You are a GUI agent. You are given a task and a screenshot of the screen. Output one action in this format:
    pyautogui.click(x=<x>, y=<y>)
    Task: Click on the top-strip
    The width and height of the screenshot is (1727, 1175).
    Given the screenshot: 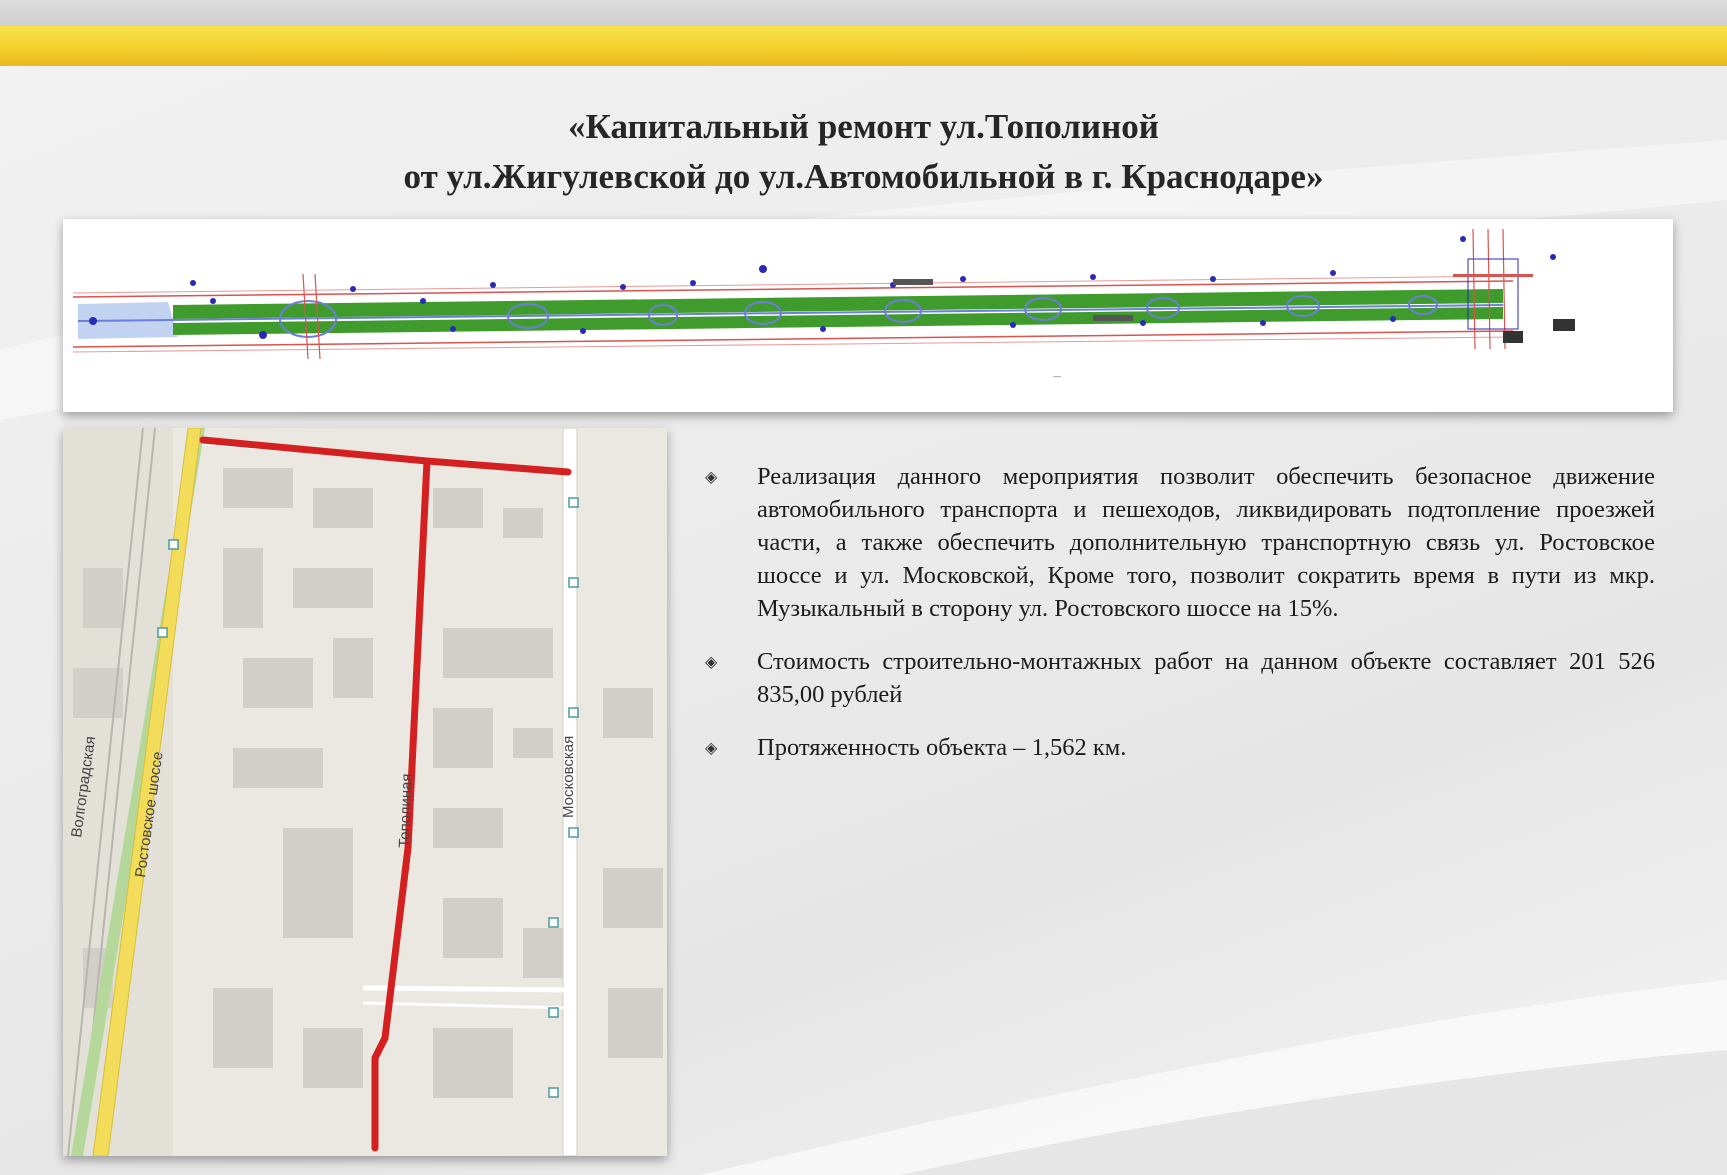 What is the action you would take?
    pyautogui.click(x=863, y=13)
    